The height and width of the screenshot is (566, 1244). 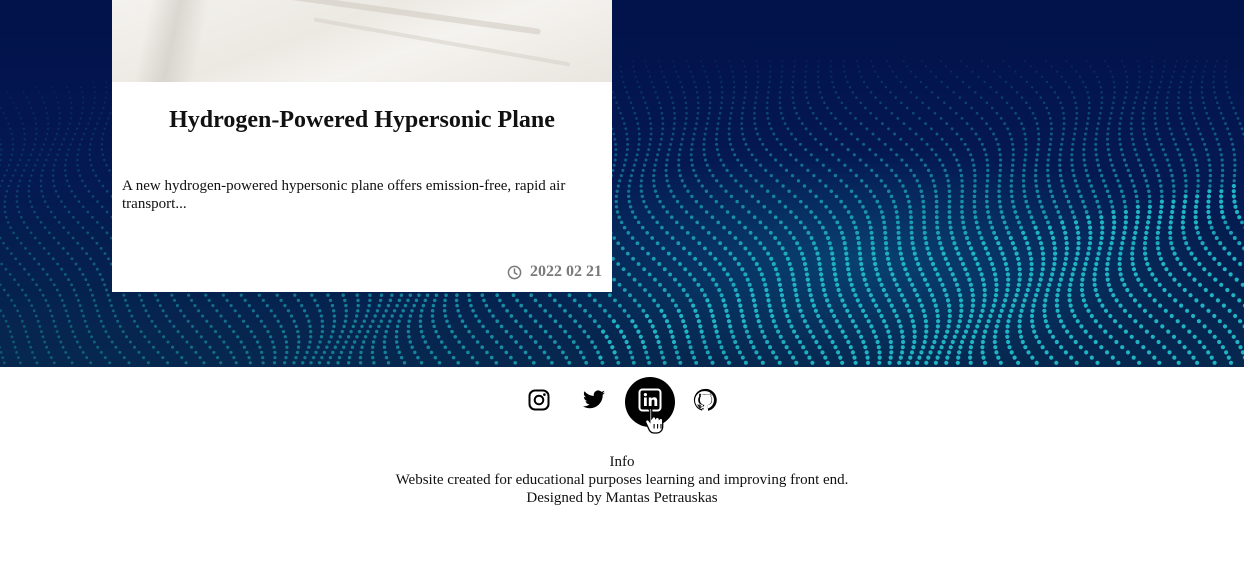 I want to click on github-link, so click(x=705, y=402).